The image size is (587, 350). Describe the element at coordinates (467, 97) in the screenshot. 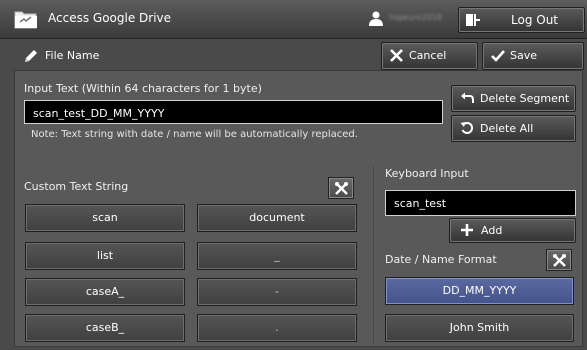

I see `undo-arrow-icon` at that location.